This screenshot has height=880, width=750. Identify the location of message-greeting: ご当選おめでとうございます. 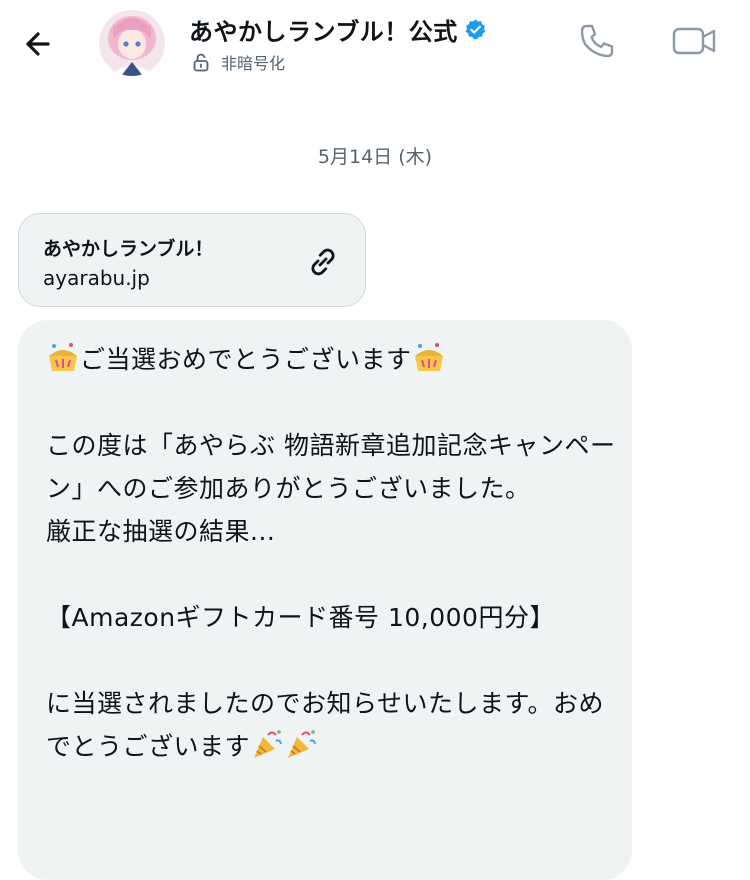
(246, 359).